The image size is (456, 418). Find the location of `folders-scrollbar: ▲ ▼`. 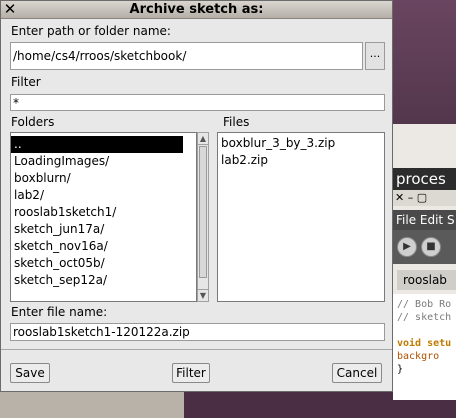

folders-scrollbar: ▲ ▼ is located at coordinates (203, 217).